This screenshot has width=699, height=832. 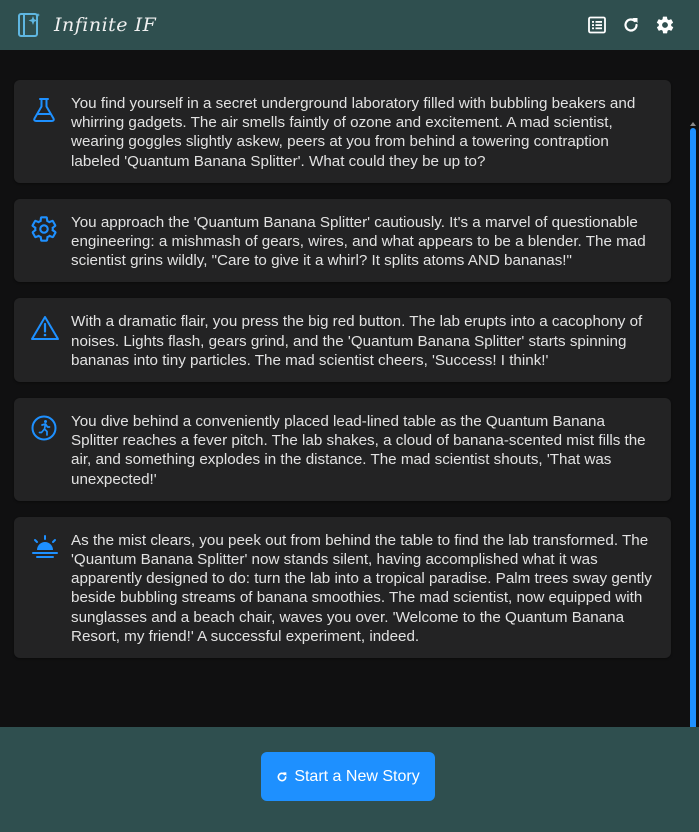 I want to click on list-button, so click(x=597, y=25).